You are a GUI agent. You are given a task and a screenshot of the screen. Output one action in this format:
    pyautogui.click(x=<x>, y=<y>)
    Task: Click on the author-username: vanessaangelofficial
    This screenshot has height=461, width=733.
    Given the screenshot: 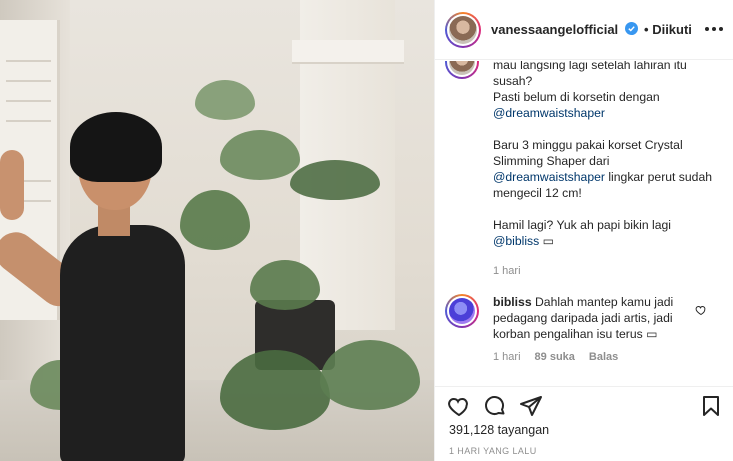 What is the action you would take?
    pyautogui.click(x=554, y=29)
    